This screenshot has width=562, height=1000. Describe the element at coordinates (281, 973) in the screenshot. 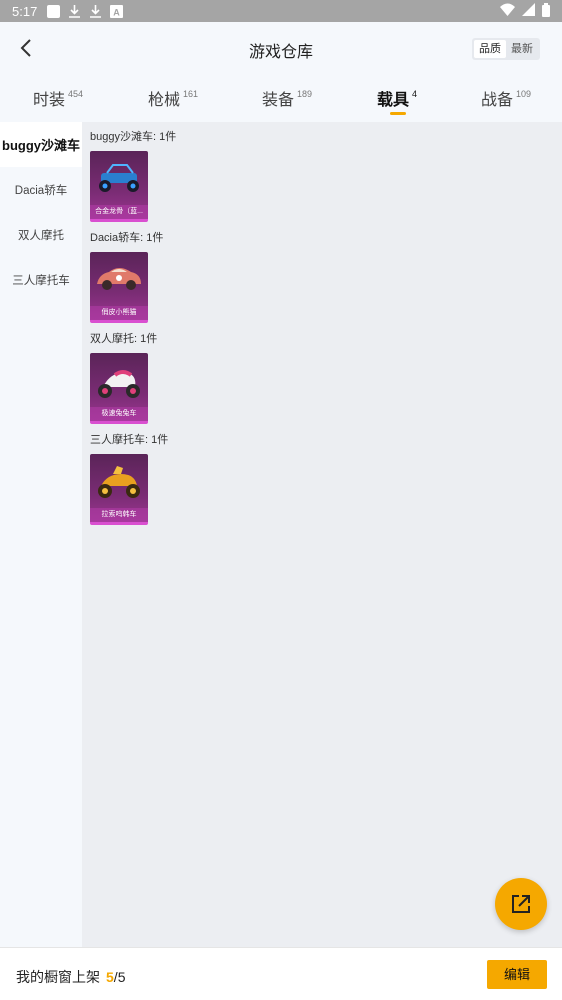

I see `showcase-bar: 我的橱窗上架 5/5 编辑` at that location.